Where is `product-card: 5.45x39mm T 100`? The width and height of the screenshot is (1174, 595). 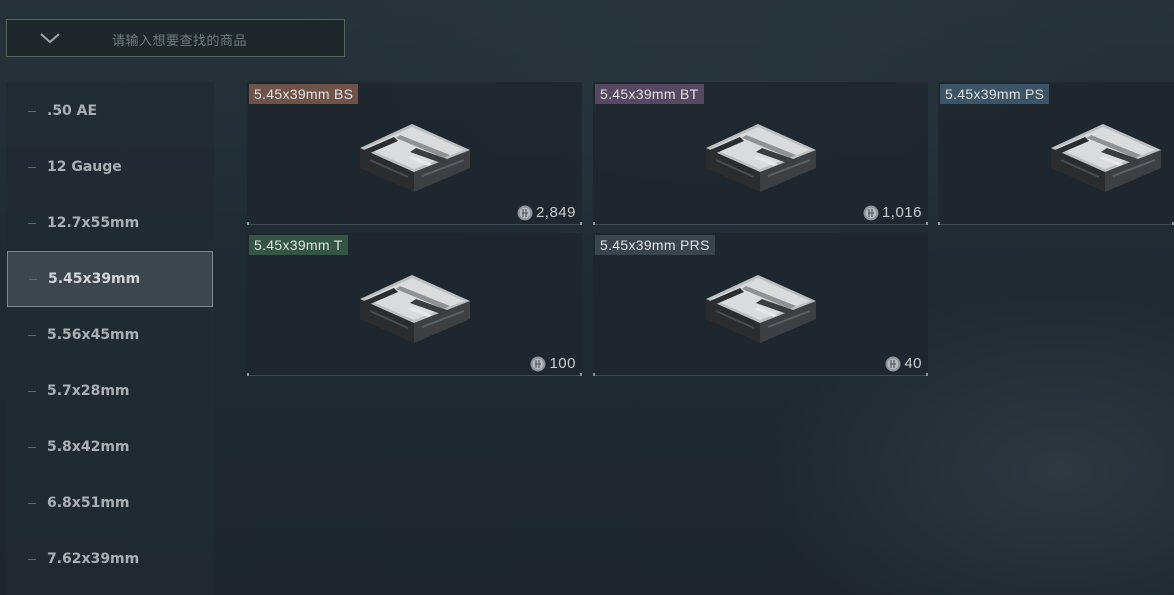 product-card: 5.45x39mm T 100 is located at coordinates (414, 304).